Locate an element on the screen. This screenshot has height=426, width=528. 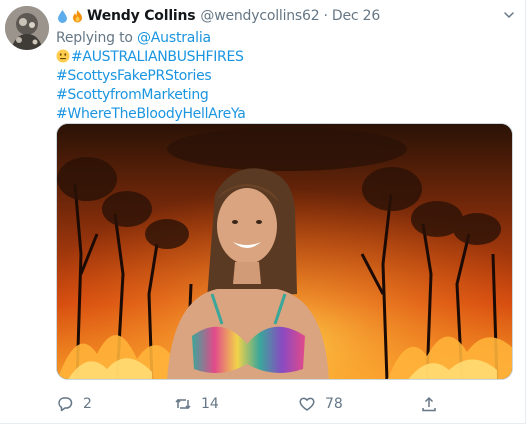
reply-count: 2 is located at coordinates (87, 404).